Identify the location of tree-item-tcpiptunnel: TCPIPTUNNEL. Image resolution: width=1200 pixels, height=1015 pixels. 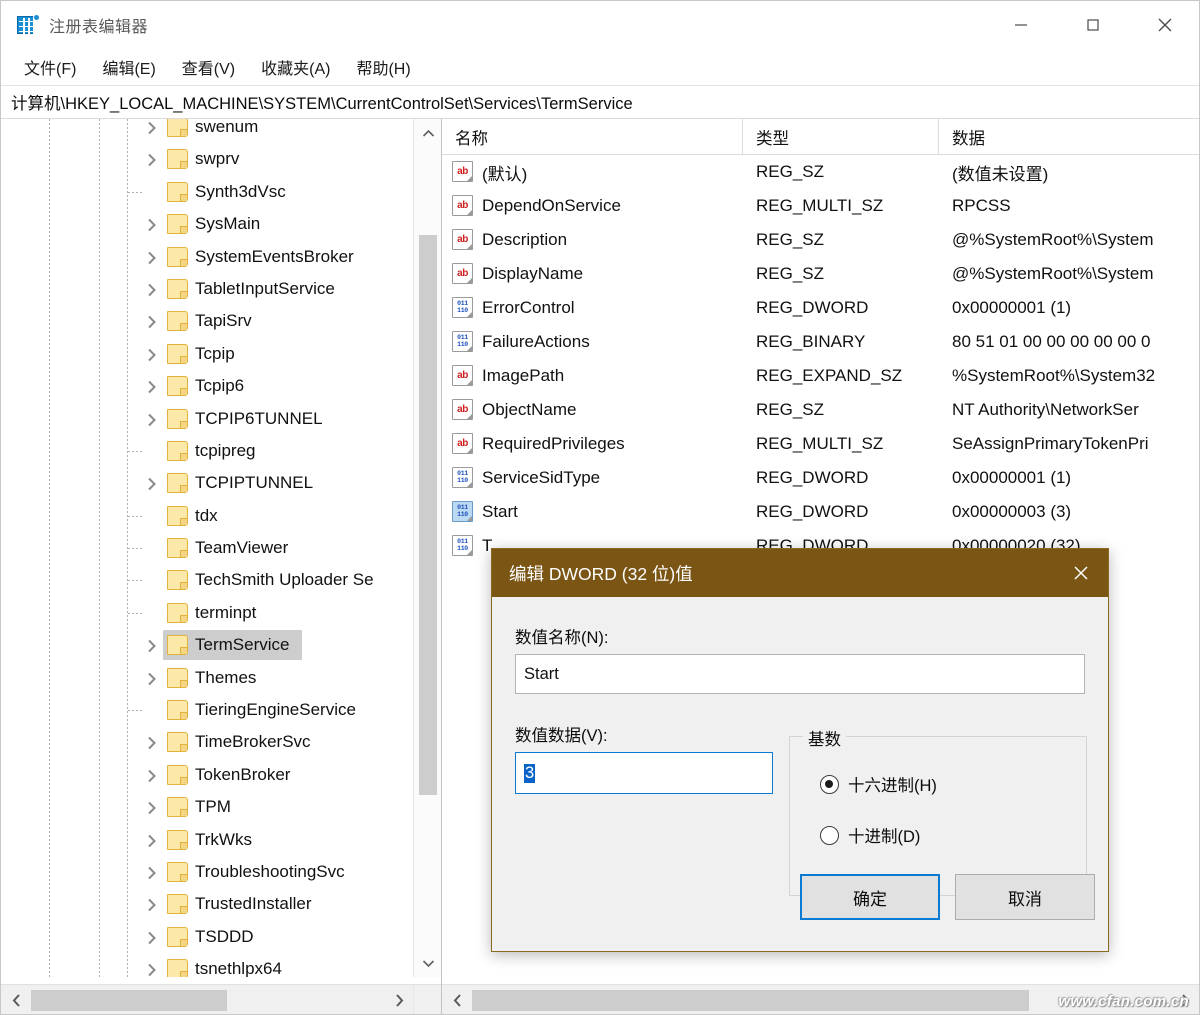
(207, 483).